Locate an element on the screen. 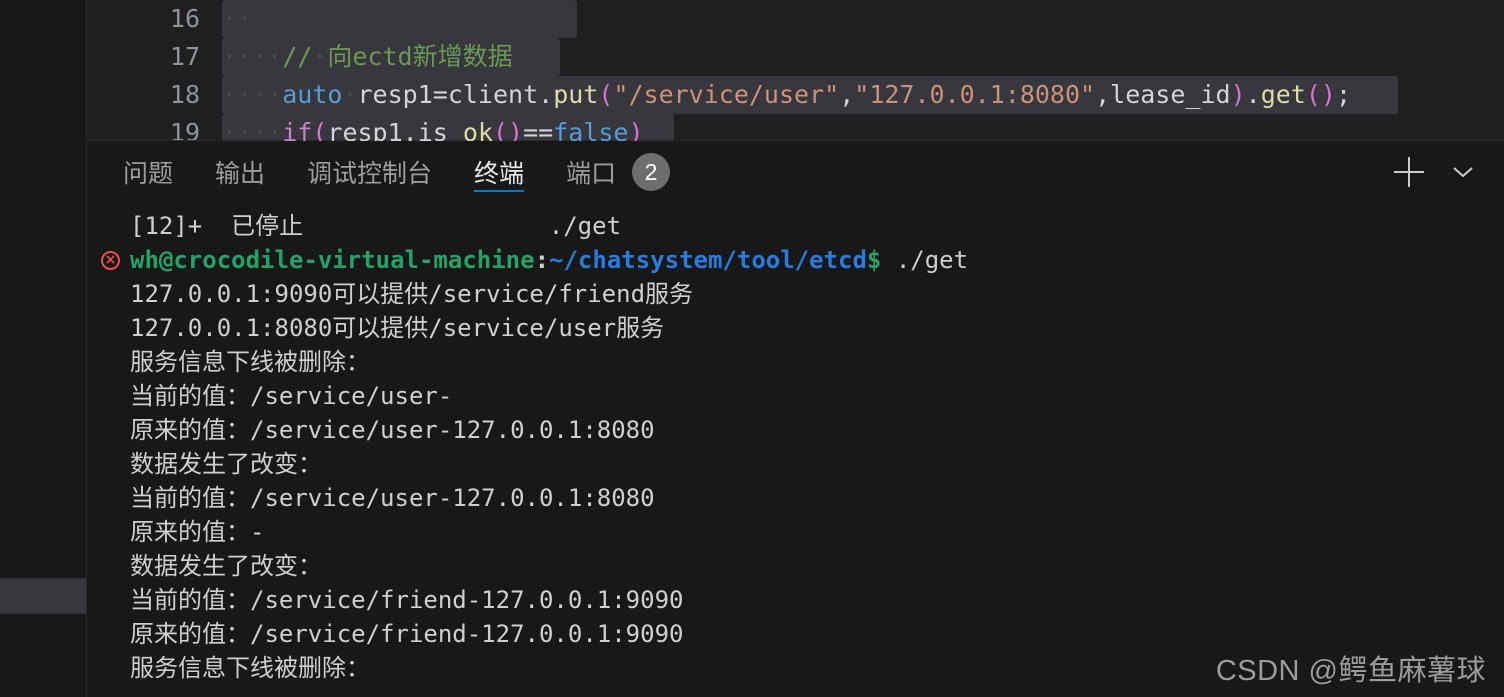 The height and width of the screenshot is (697, 1504). terminal-text: 原来的值：/service/user-127.0.0.1:8080 is located at coordinates (392, 430).